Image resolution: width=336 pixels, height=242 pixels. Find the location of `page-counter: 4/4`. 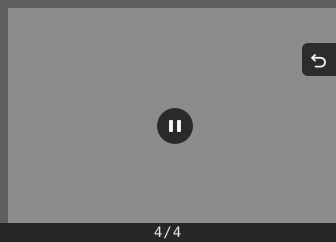

page-counter: 4/4 is located at coordinates (168, 233).